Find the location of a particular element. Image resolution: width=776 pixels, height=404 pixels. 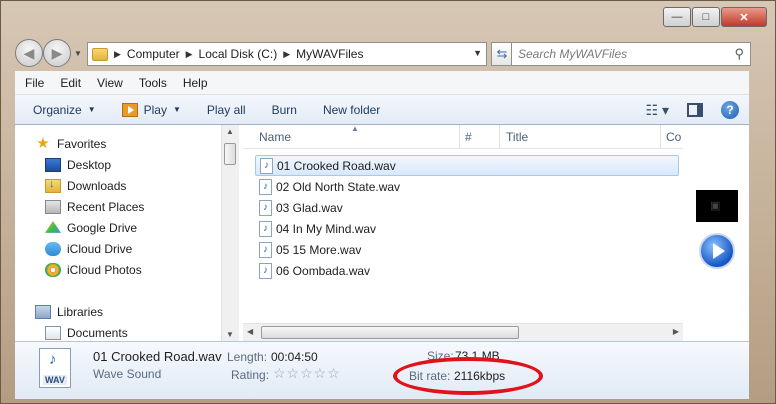

scroll-down-icon: ▼ is located at coordinates (230, 334).